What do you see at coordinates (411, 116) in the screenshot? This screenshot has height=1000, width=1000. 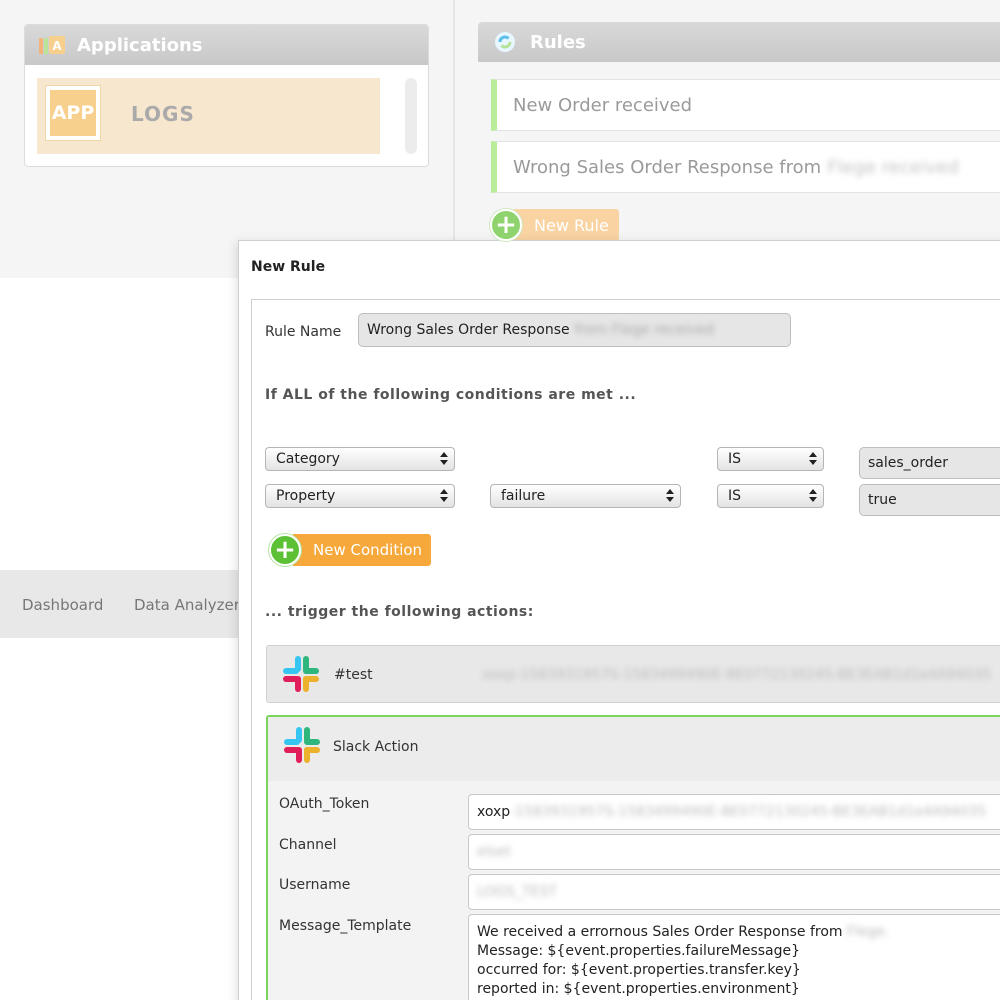 I see `apps-scrollbar` at bounding box center [411, 116].